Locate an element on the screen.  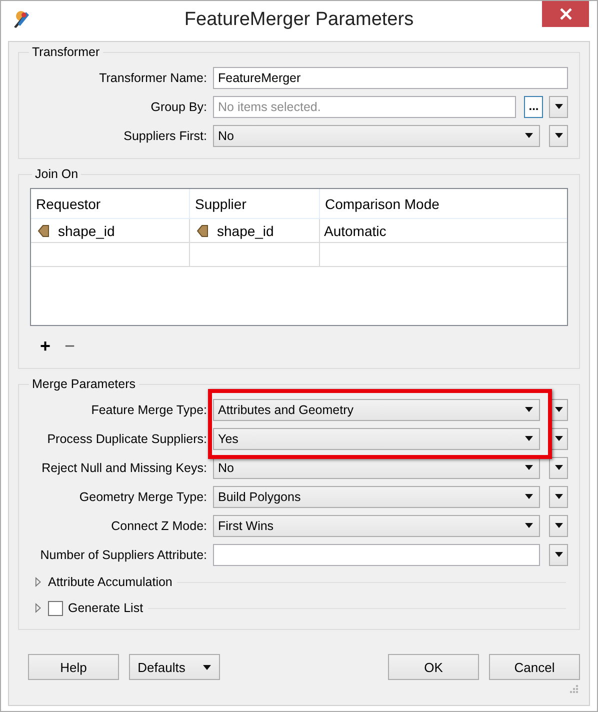
defaults-button: Defaults is located at coordinates (174, 667).